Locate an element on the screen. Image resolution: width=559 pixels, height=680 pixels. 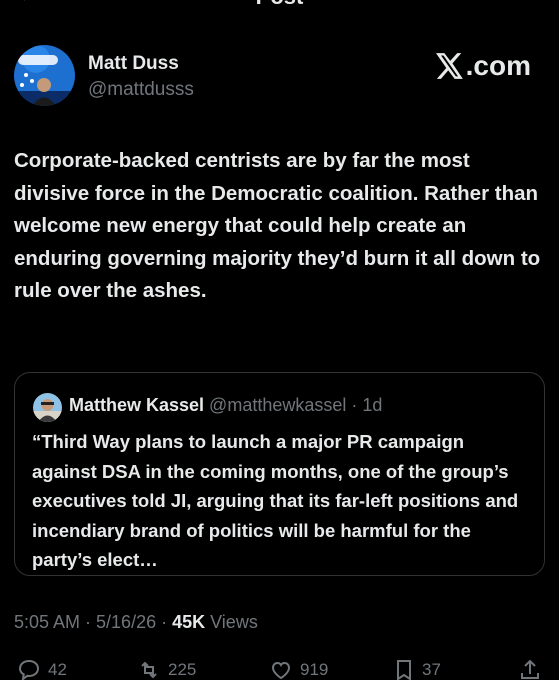
x-icon is located at coordinates (449, 66).